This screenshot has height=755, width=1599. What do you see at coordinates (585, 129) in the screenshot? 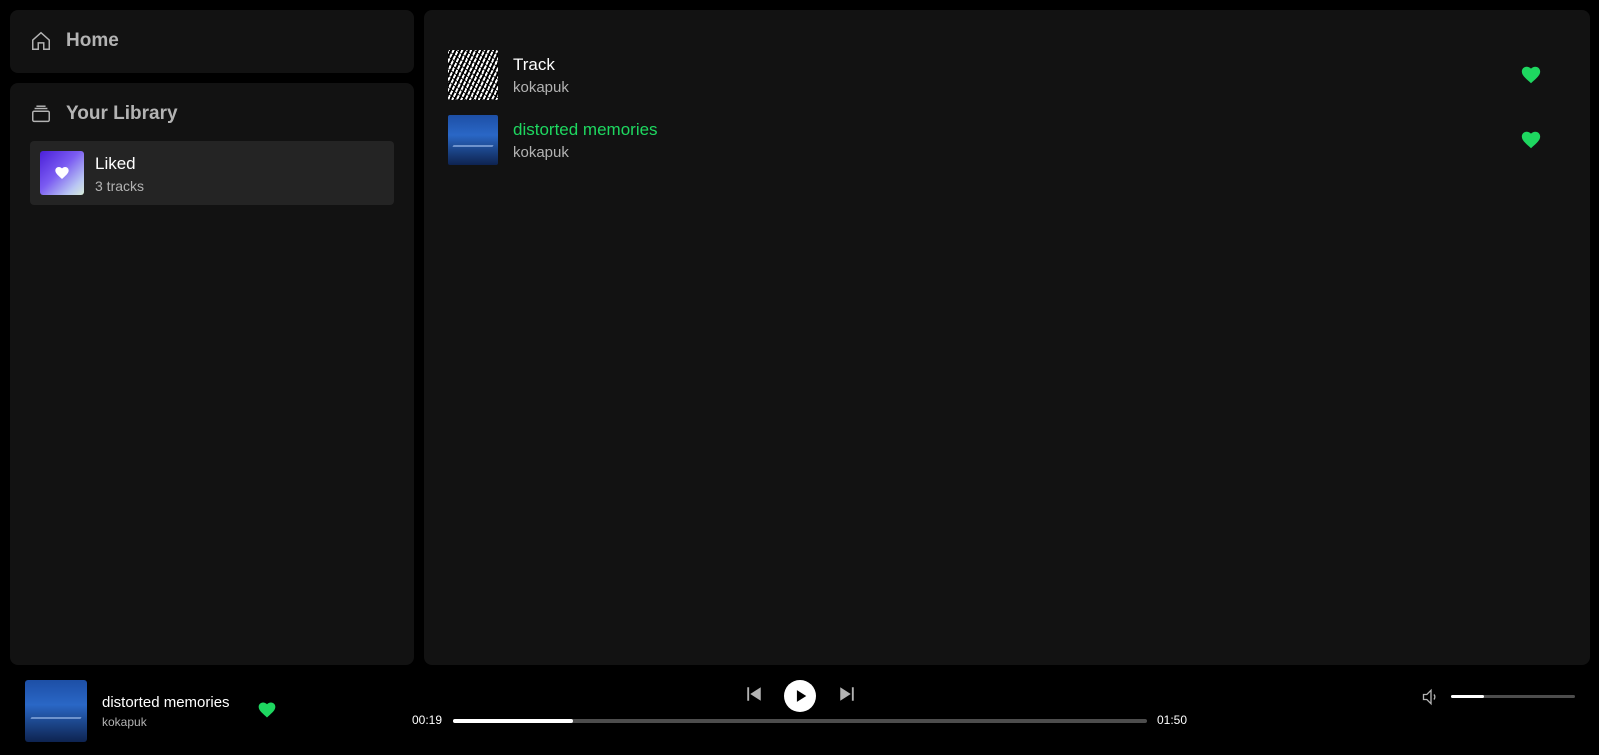
I see `track-title: distorted memories` at bounding box center [585, 129].